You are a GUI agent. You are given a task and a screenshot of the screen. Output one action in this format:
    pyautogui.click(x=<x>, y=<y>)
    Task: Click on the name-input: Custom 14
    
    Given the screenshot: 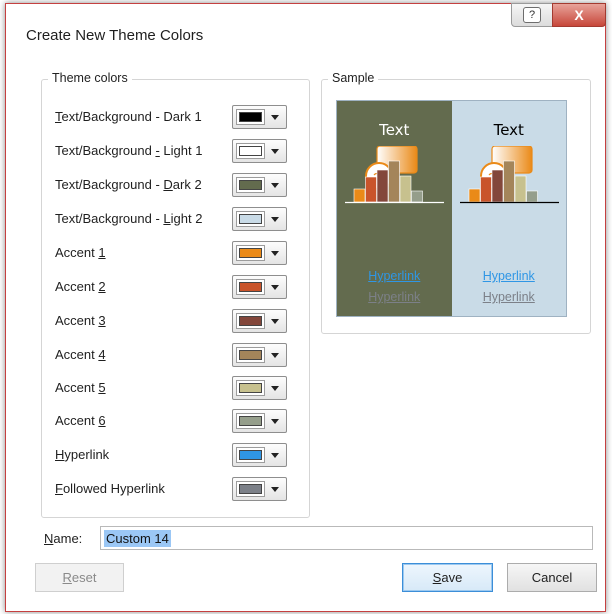 What is the action you would take?
    pyautogui.click(x=346, y=538)
    